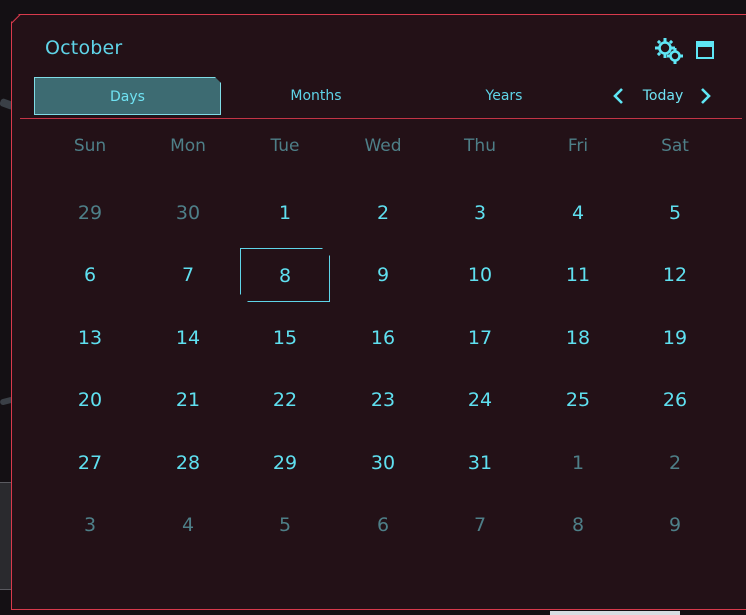 This screenshot has height=615, width=746. Describe the element at coordinates (90, 400) in the screenshot. I see `day-cell: 20` at that location.